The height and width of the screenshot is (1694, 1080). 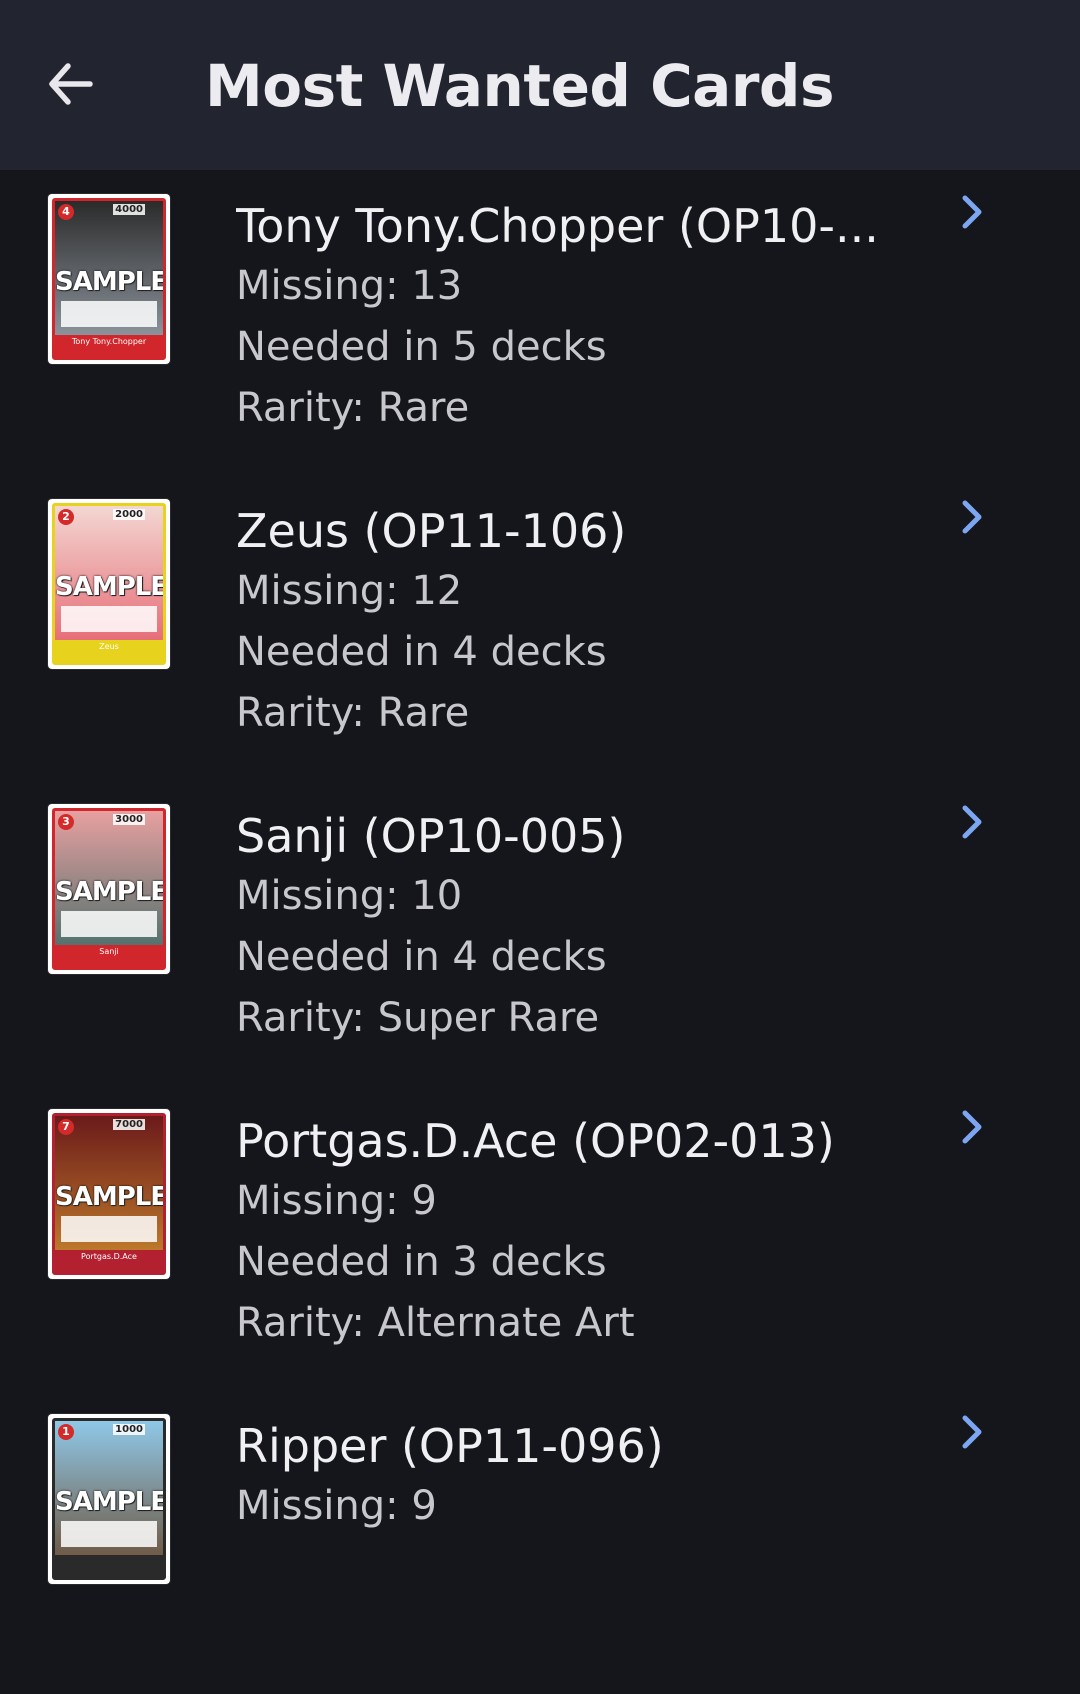 I want to click on card-name: Ripper (OP11-096), so click(x=450, y=1446).